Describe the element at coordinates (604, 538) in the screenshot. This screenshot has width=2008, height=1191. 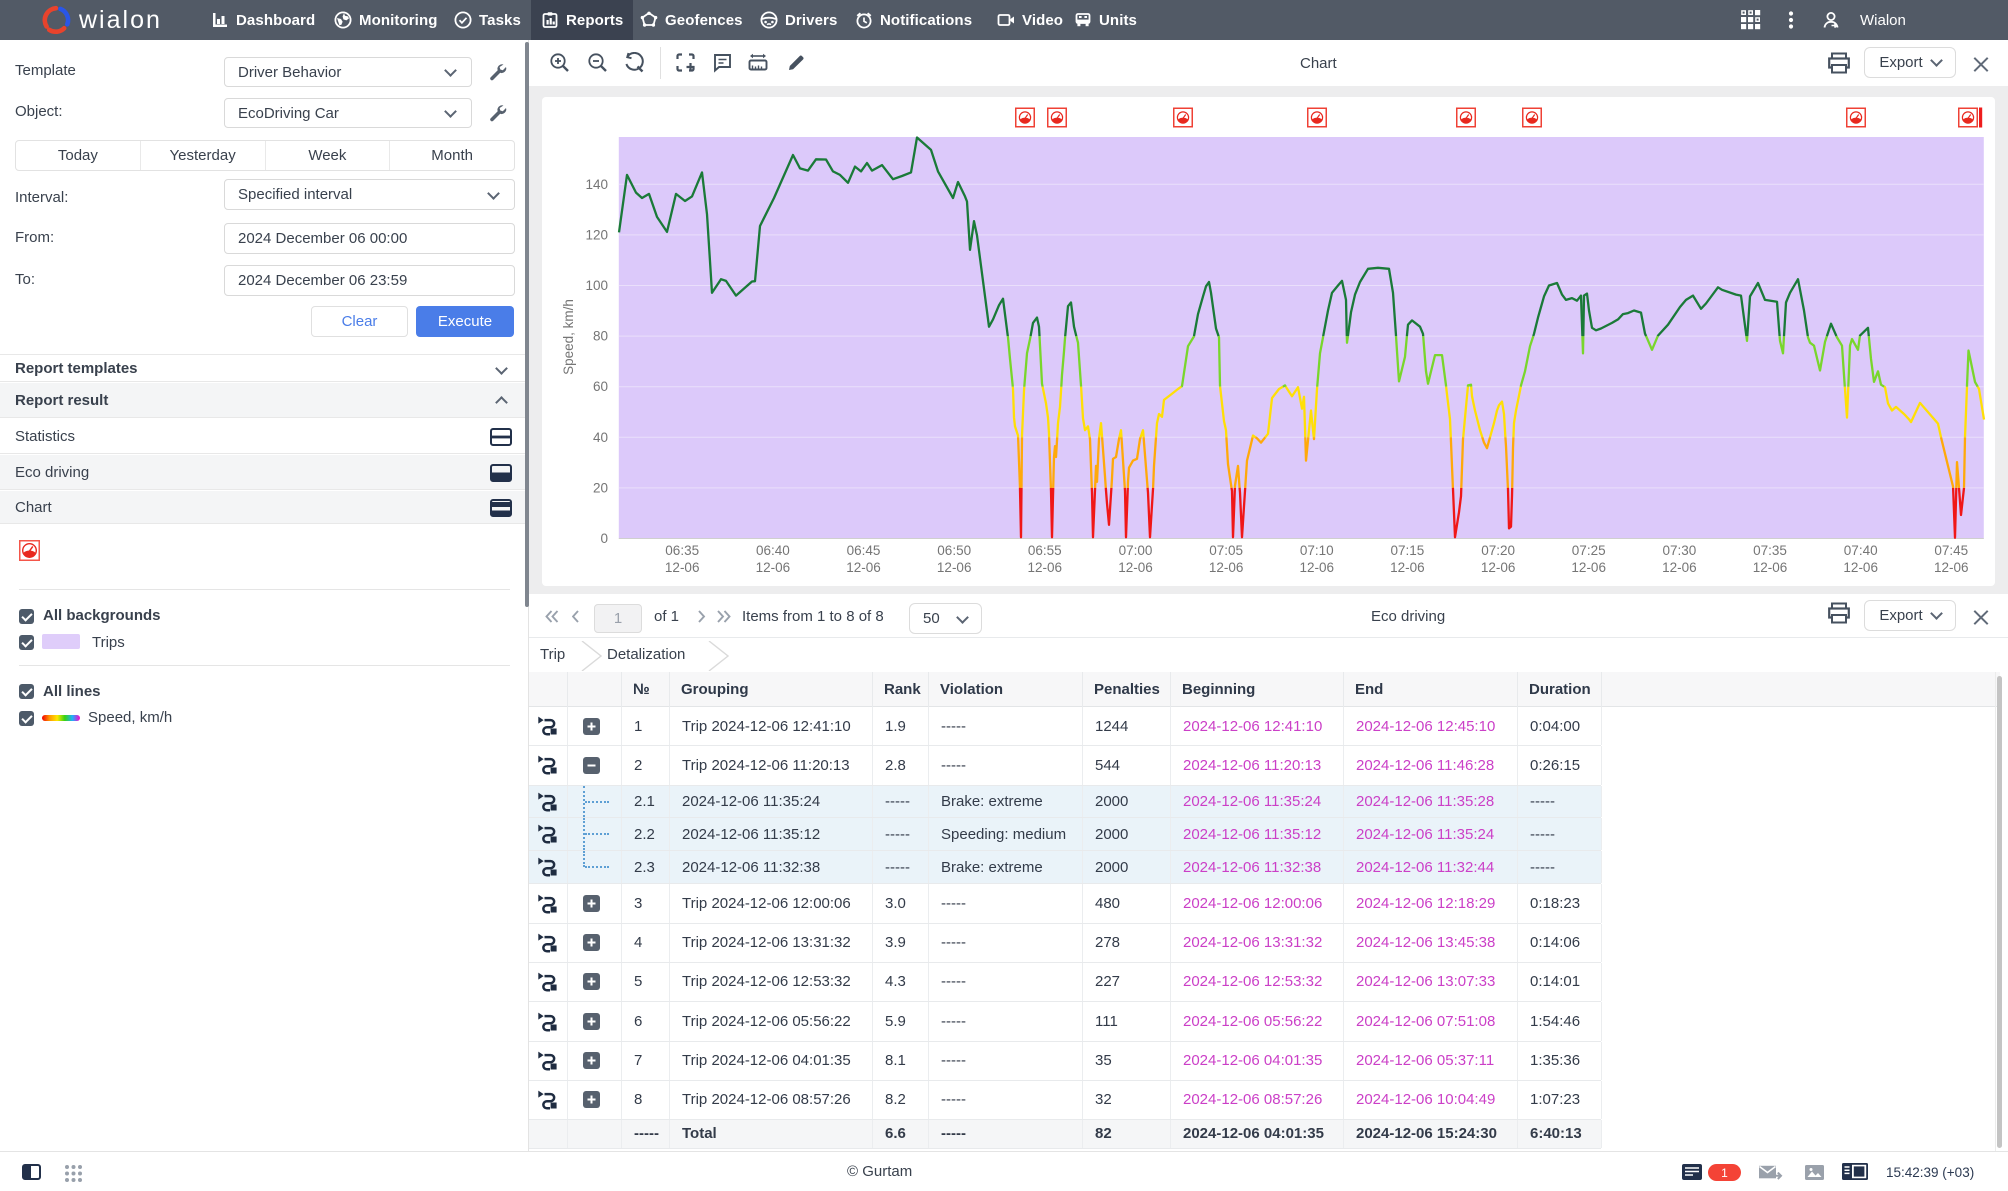
I see `svg-text: 0` at that location.